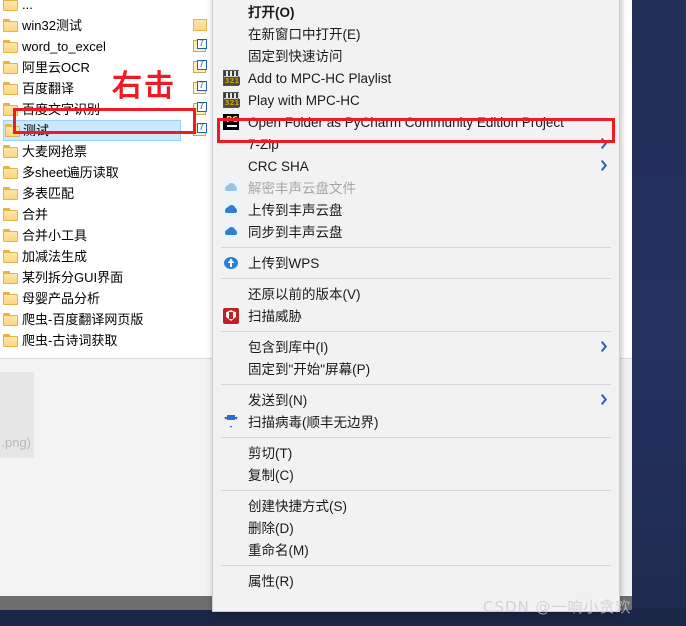  I want to click on menu-item-label: 同步到丰声云盘, so click(295, 232).